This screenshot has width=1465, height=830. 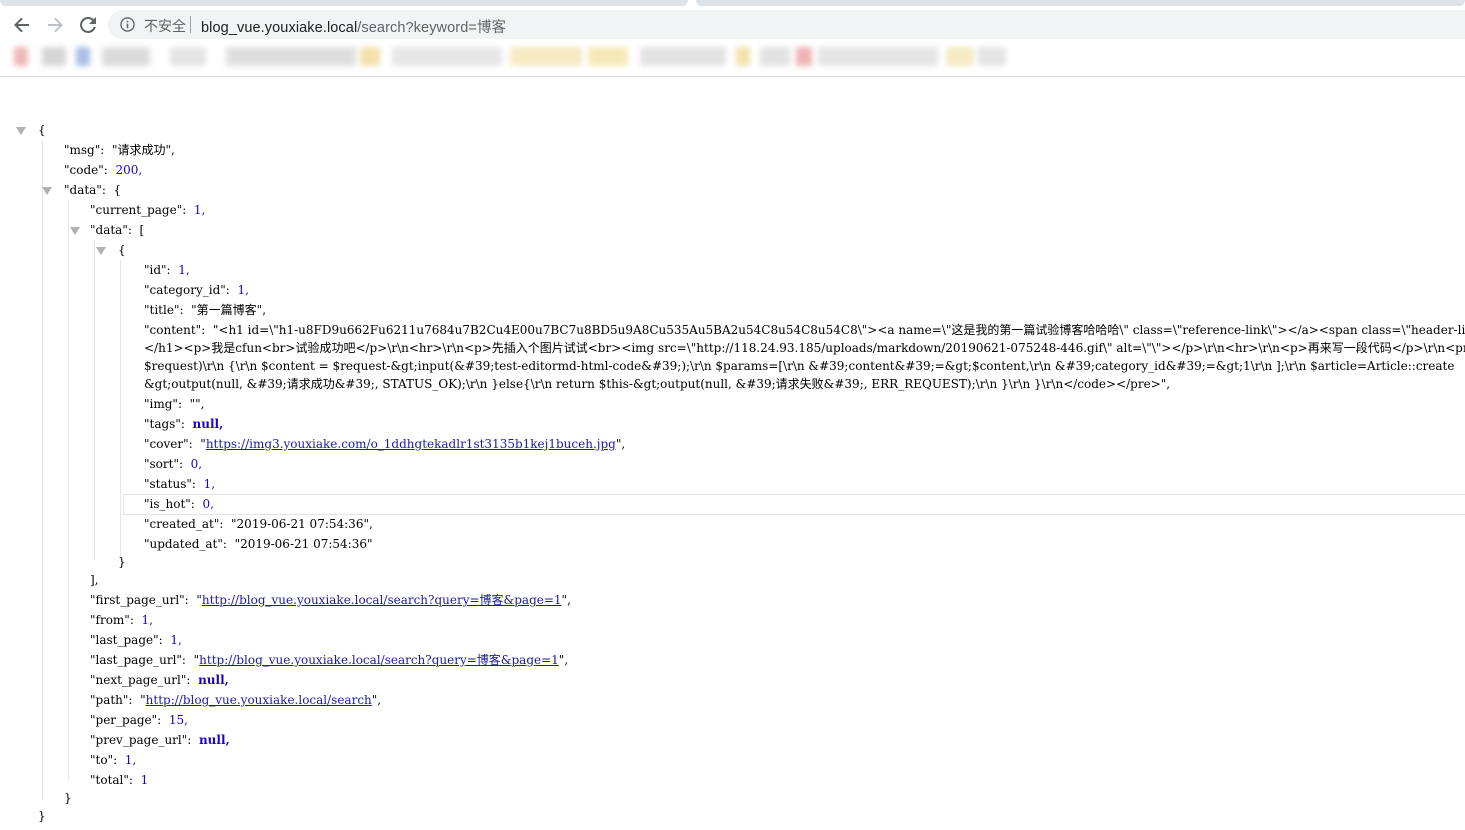 I want to click on json-row-sort: "sort": 0,, so click(x=173, y=464).